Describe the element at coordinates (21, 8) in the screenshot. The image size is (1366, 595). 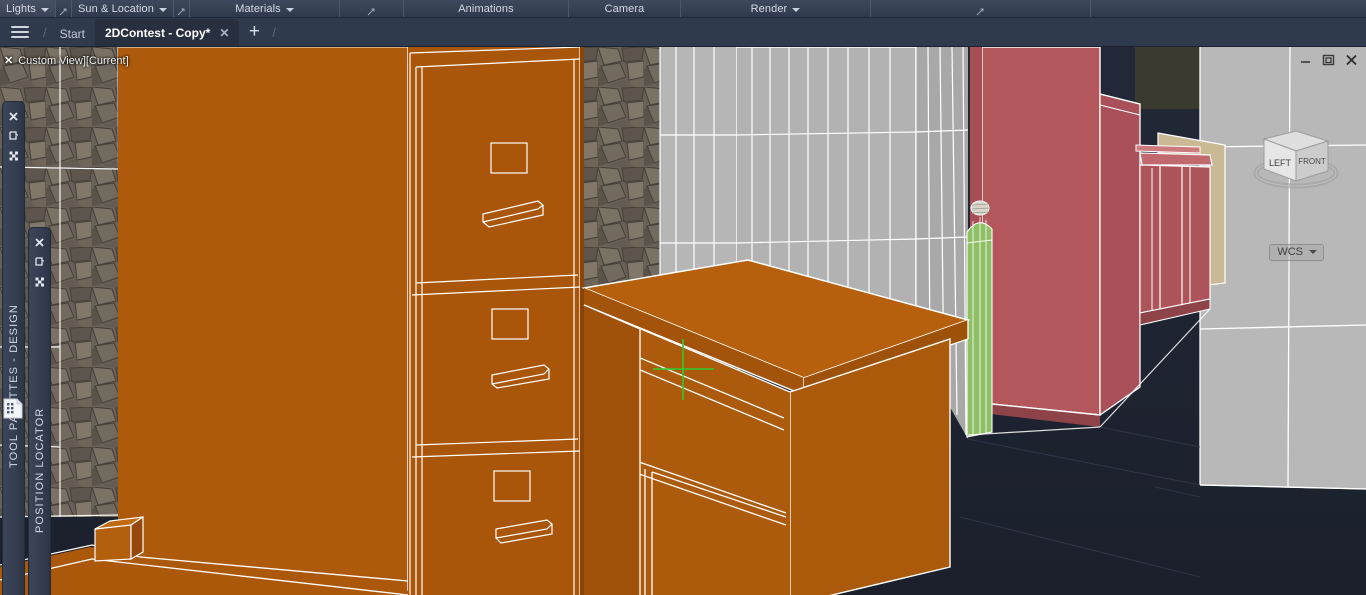
I see `ribbon-panel-lights-label: Lights` at that location.